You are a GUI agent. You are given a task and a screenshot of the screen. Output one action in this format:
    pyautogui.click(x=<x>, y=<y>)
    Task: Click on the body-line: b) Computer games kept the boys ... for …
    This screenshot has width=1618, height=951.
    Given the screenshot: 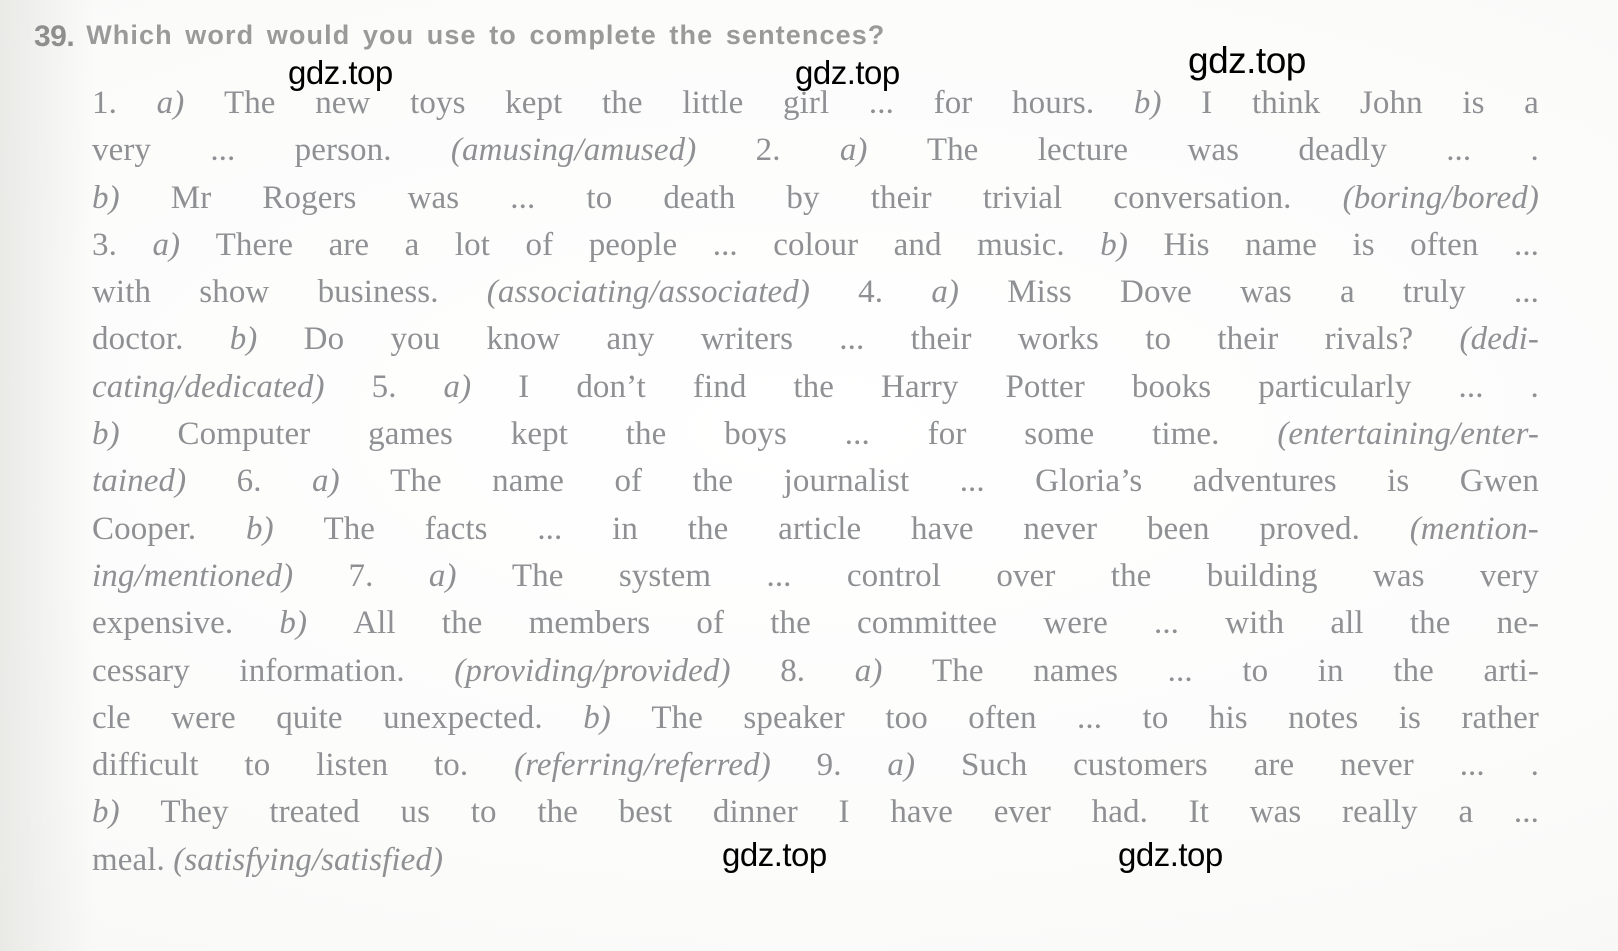 What is the action you would take?
    pyautogui.click(x=815, y=434)
    